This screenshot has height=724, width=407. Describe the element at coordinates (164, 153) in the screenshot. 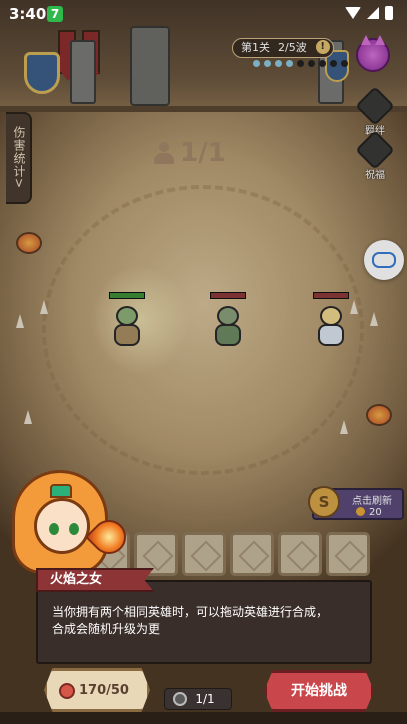

I see `person-icon` at that location.